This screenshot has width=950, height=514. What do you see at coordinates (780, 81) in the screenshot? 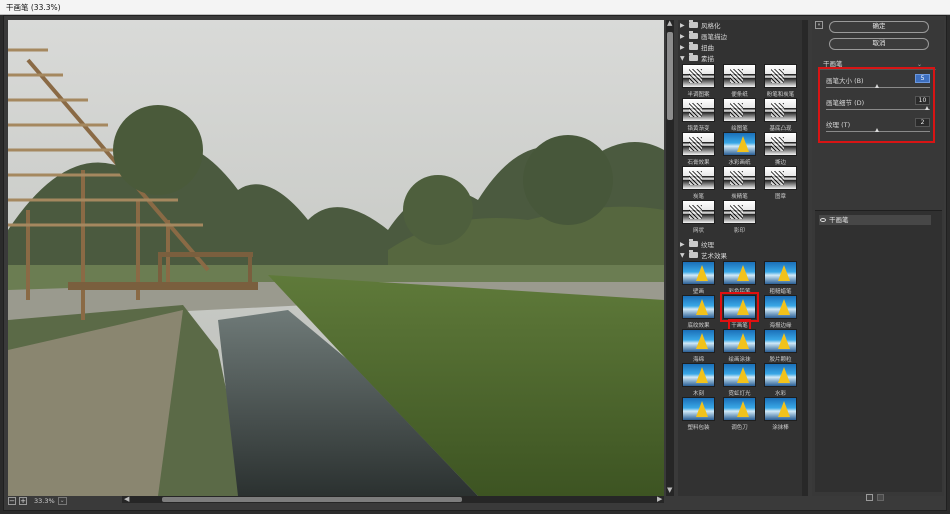
I see `filter-chalk-charcoal: 粉笔和炭笔` at bounding box center [780, 81].